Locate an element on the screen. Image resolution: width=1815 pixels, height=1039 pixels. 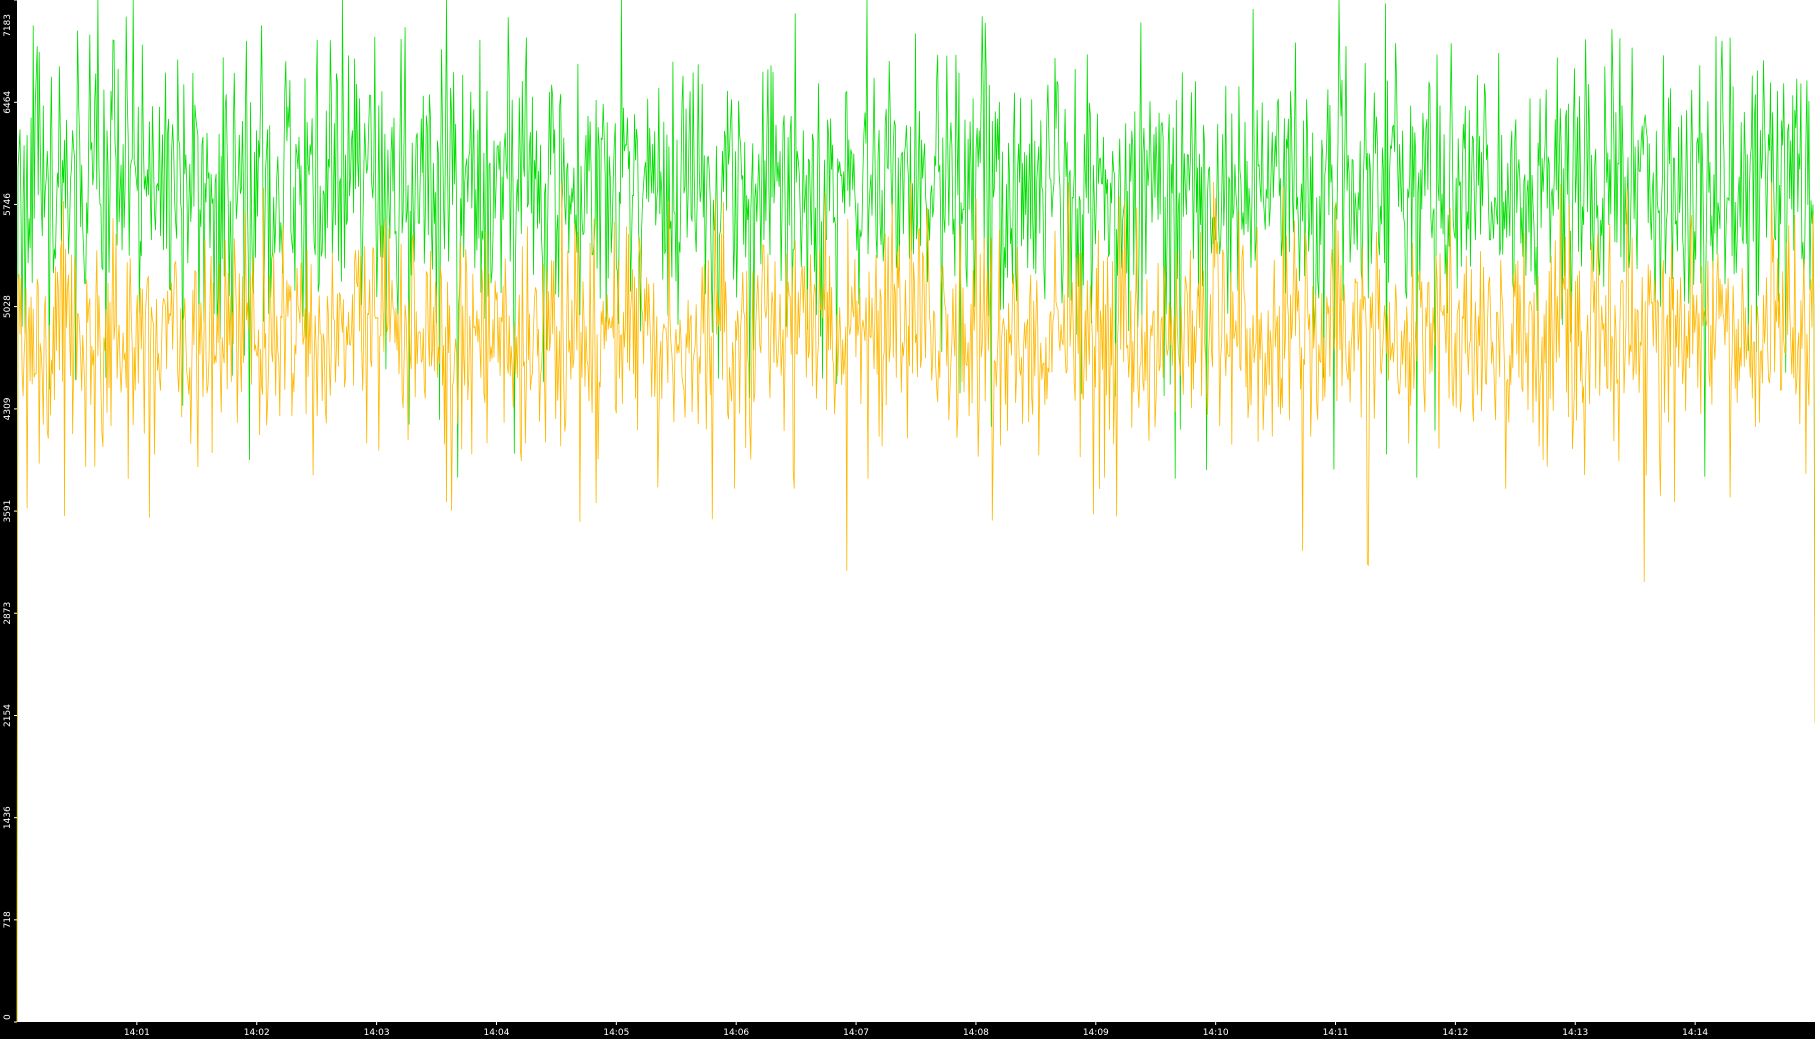
y-tick-label: 5746 is located at coordinates (8, 204).